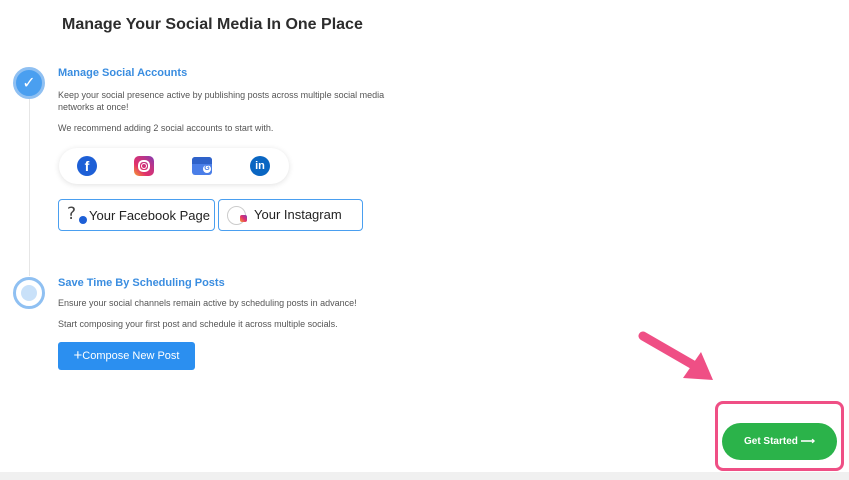  What do you see at coordinates (260, 166) in the screenshot?
I see `linkedin-icon: in` at bounding box center [260, 166].